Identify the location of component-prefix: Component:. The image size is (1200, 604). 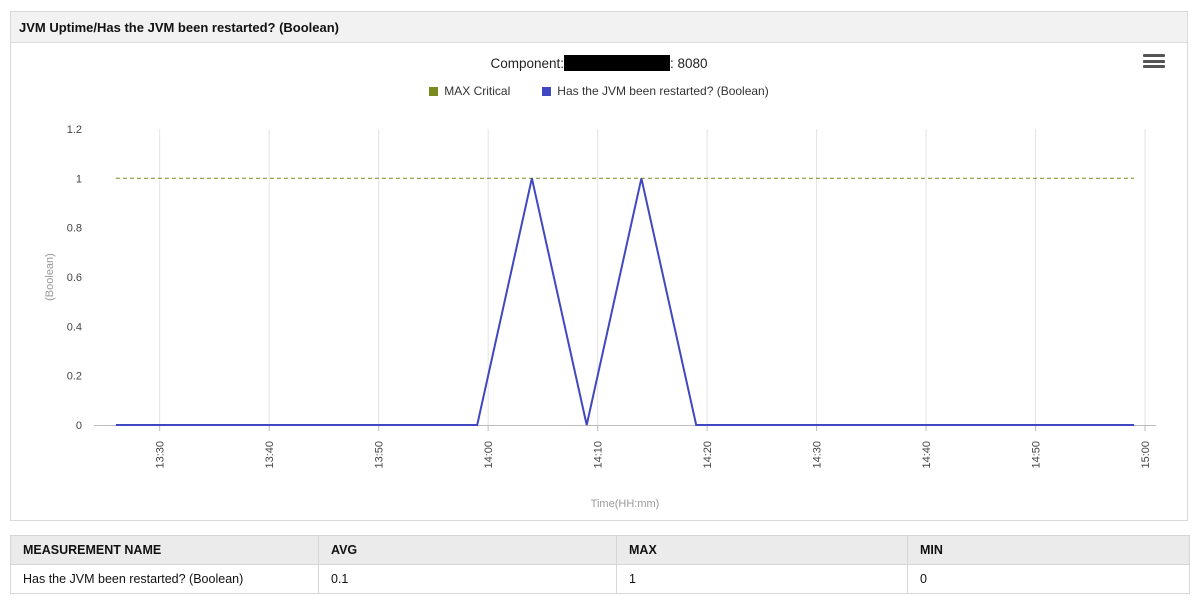
(527, 63).